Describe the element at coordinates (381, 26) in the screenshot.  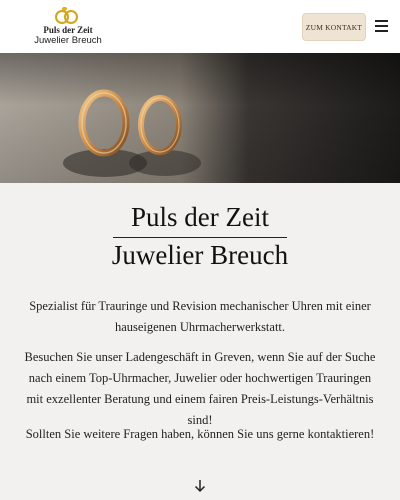
I see `hamburger-menu-icon` at that location.